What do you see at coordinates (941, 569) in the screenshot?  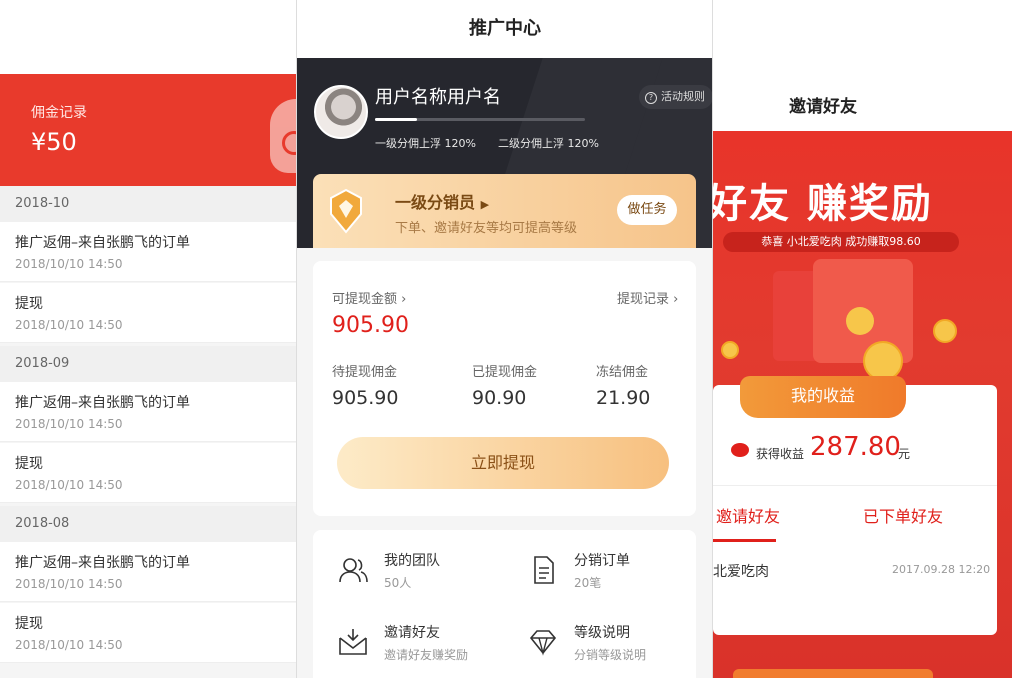 I see `friend-time: 2017.09.28 12:20` at bounding box center [941, 569].